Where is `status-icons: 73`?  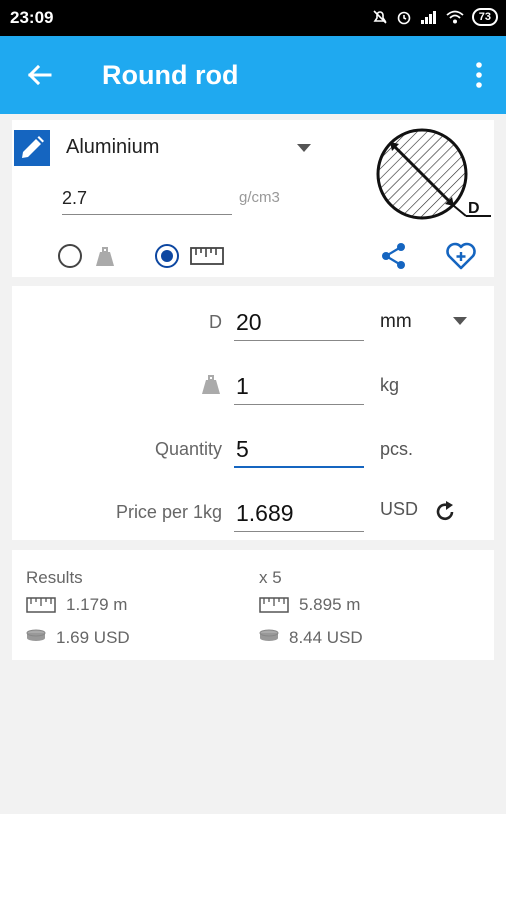
status-icons: 73 is located at coordinates (435, 17).